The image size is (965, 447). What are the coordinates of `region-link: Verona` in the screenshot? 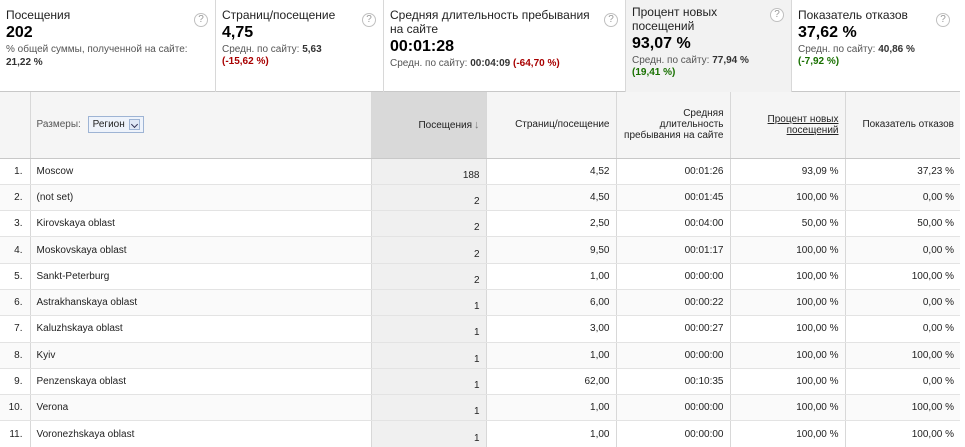 It's located at (200, 408).